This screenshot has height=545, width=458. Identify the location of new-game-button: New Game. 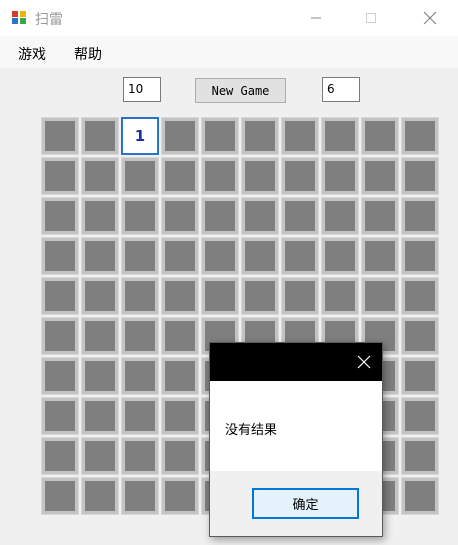
(240, 90).